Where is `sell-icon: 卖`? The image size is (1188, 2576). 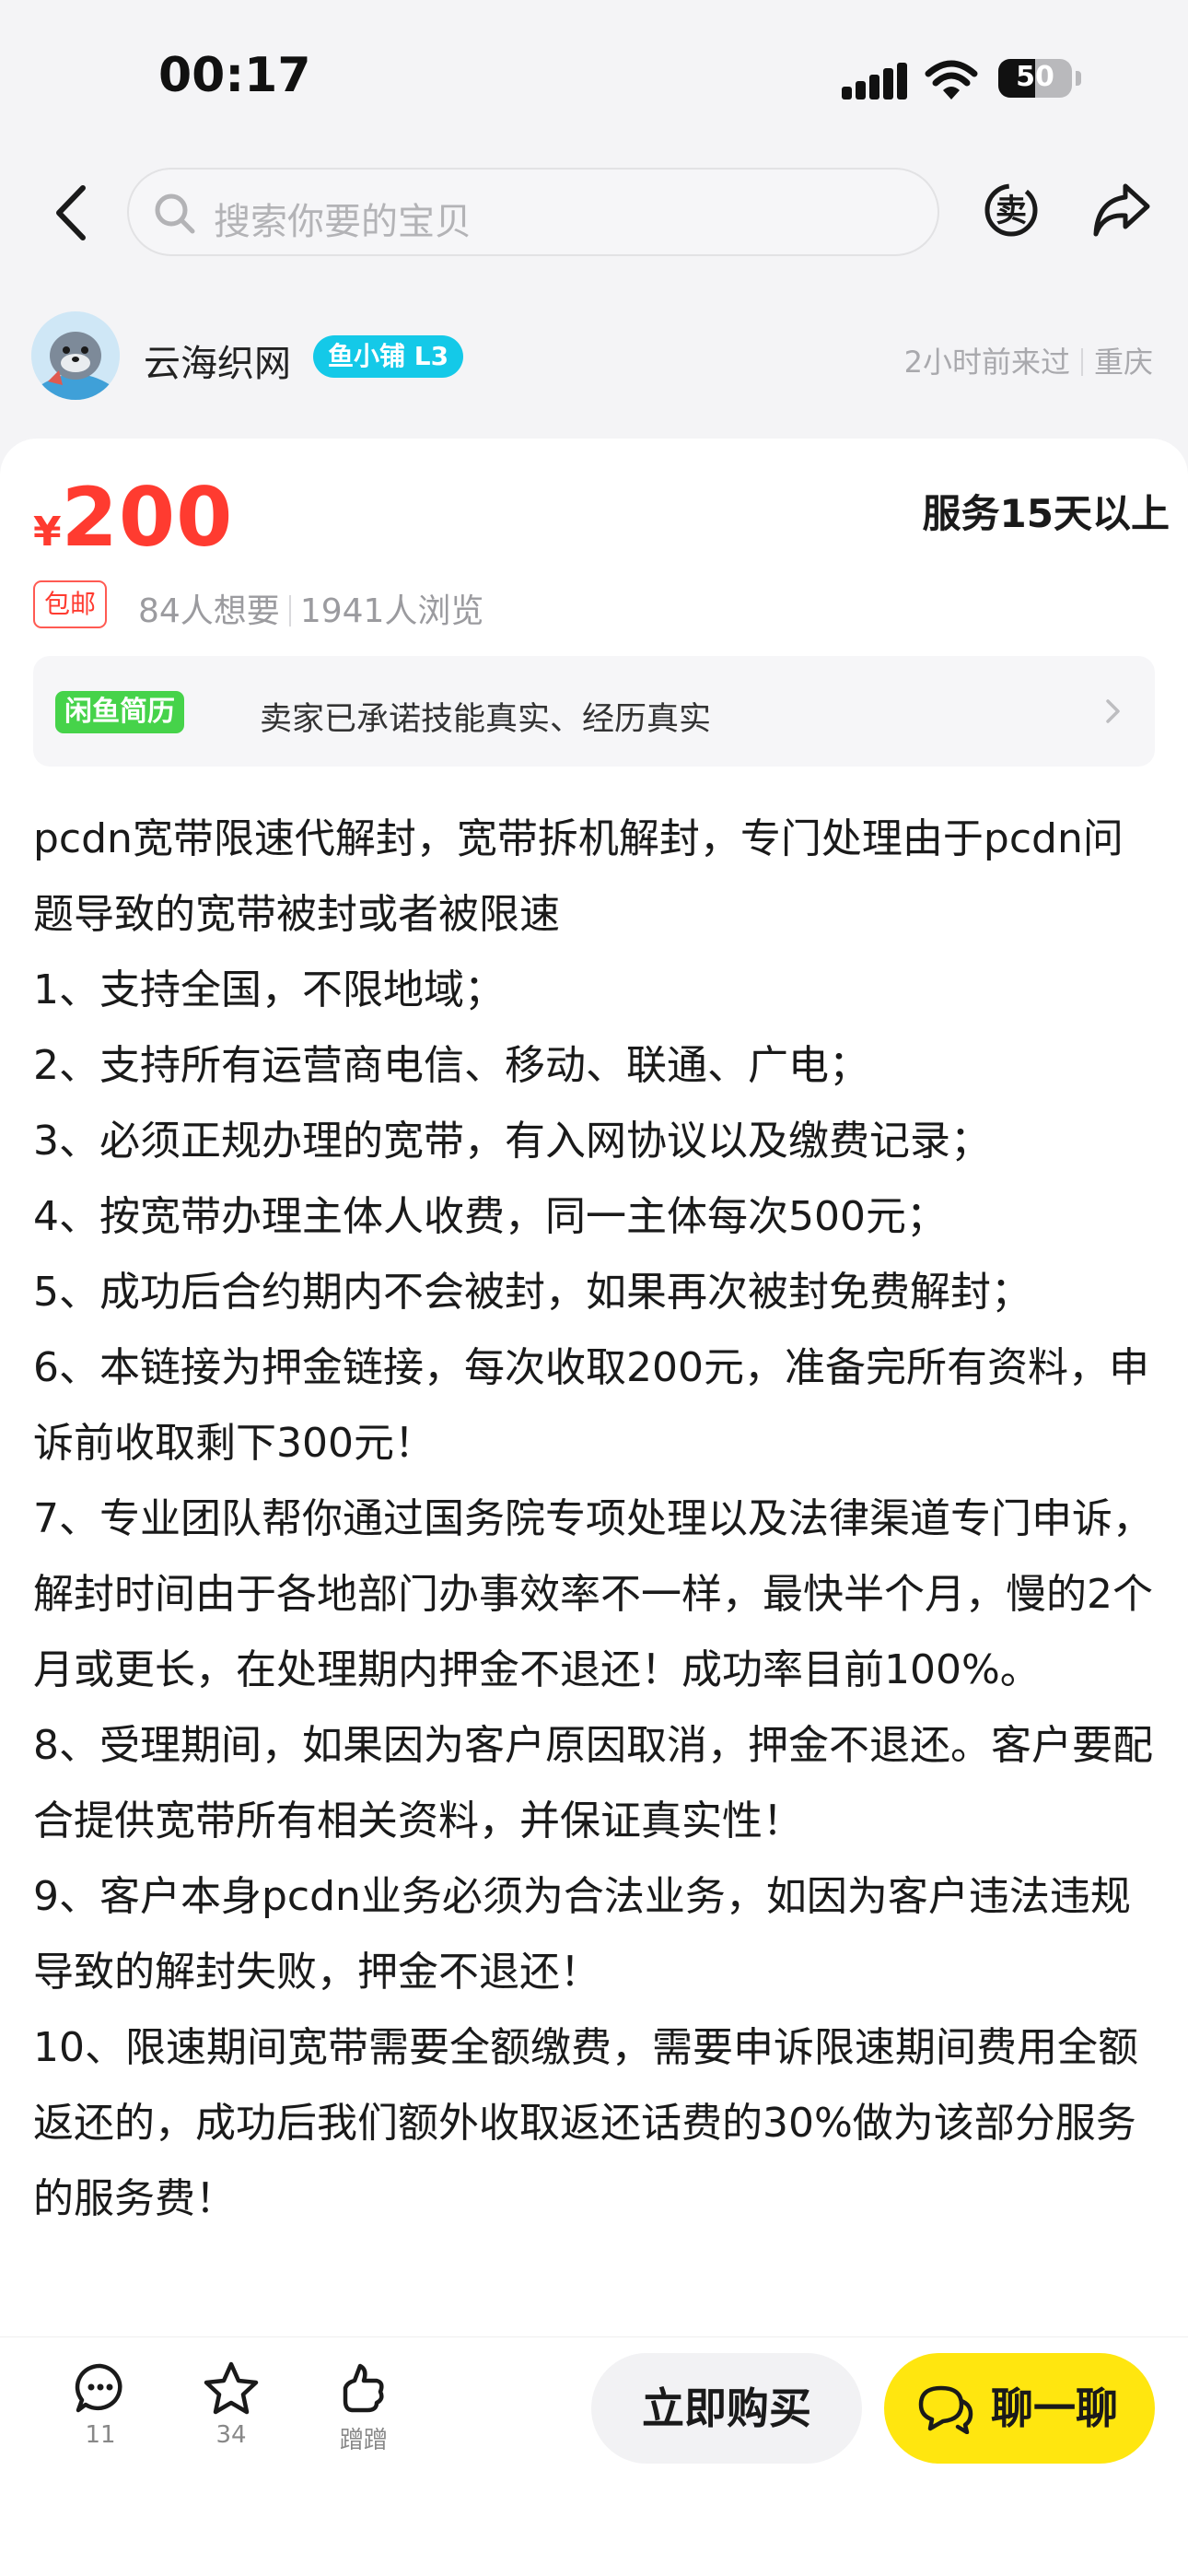 sell-icon: 卖 is located at coordinates (1011, 210).